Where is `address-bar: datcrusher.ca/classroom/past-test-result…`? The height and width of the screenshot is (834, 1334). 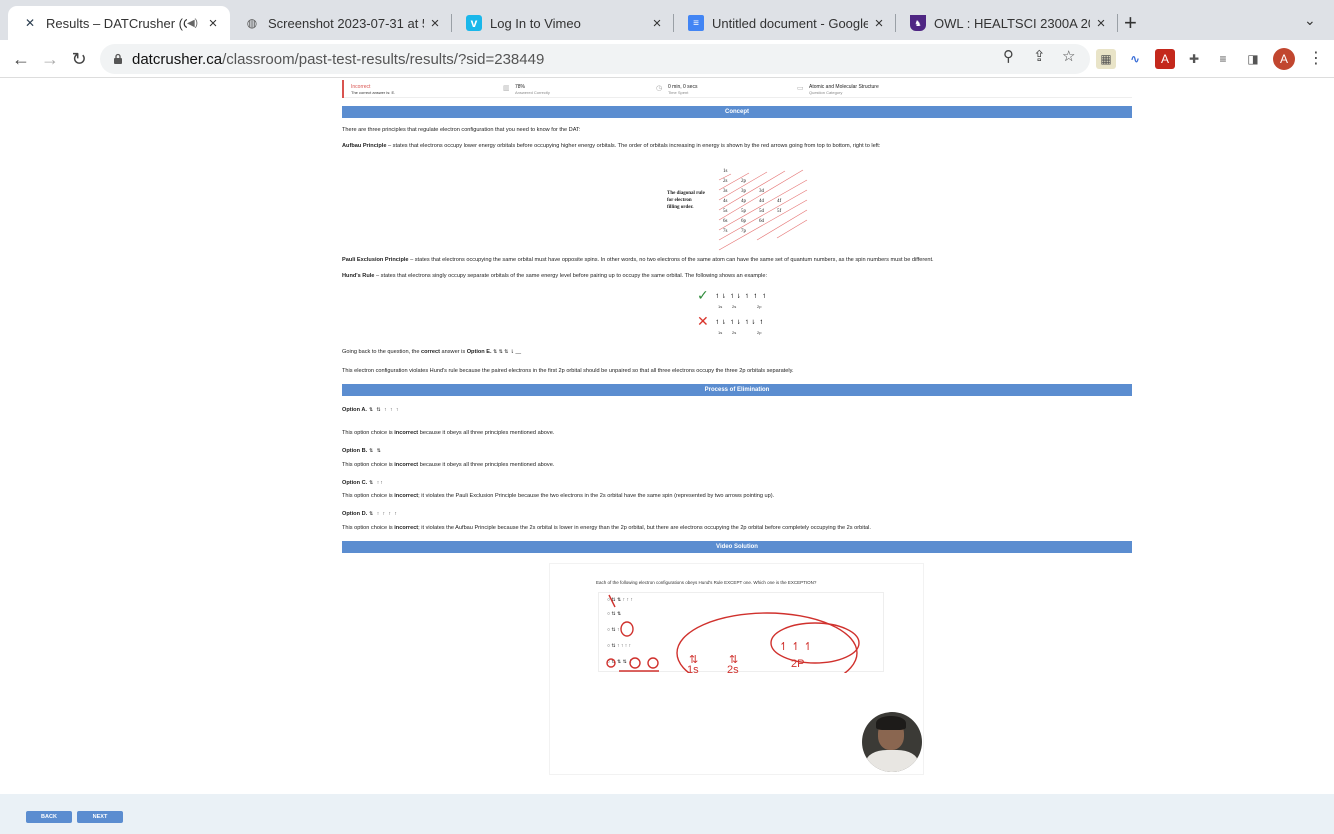
address-bar: datcrusher.ca/classroom/past-test-result… is located at coordinates (595, 59).